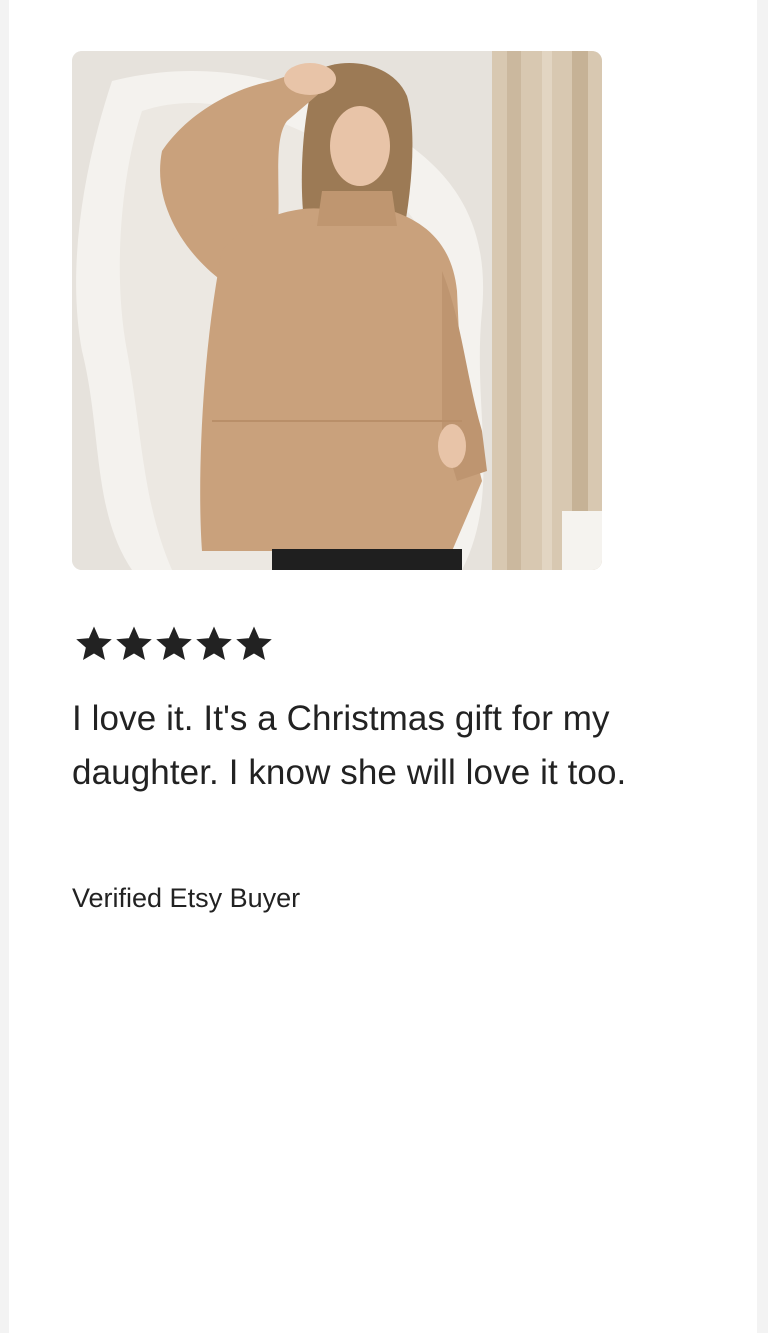 The height and width of the screenshot is (1333, 768). What do you see at coordinates (186, 898) in the screenshot?
I see `reviewer-name: Verified Etsy Buyer` at bounding box center [186, 898].